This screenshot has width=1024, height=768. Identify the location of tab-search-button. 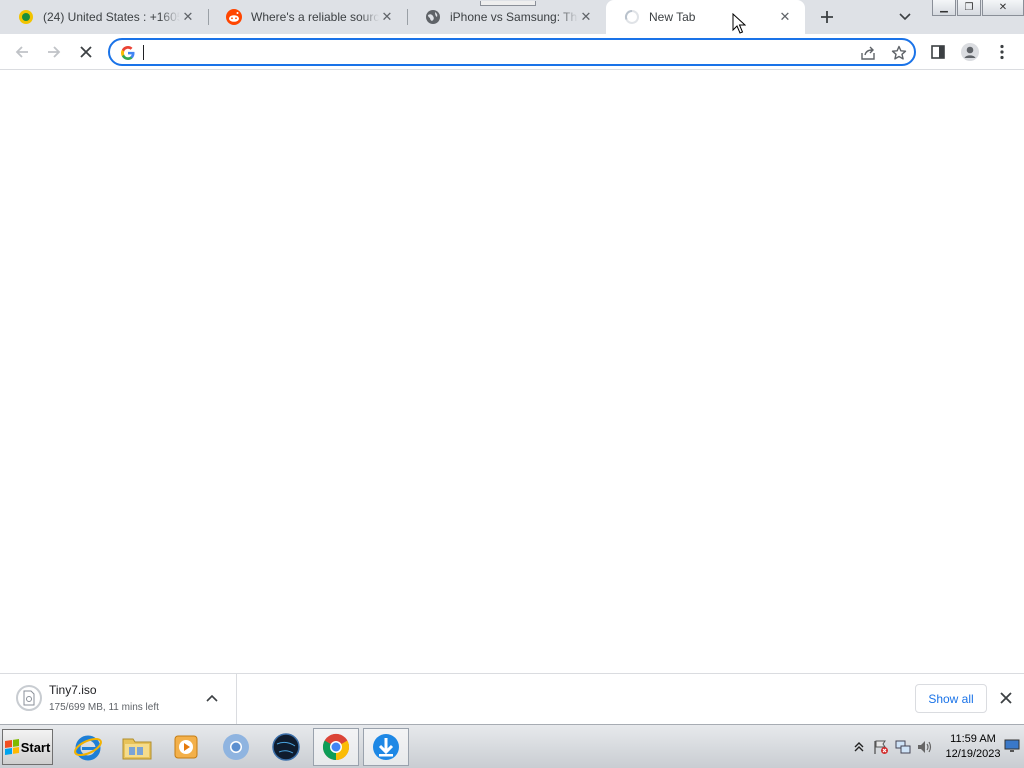
(905, 17).